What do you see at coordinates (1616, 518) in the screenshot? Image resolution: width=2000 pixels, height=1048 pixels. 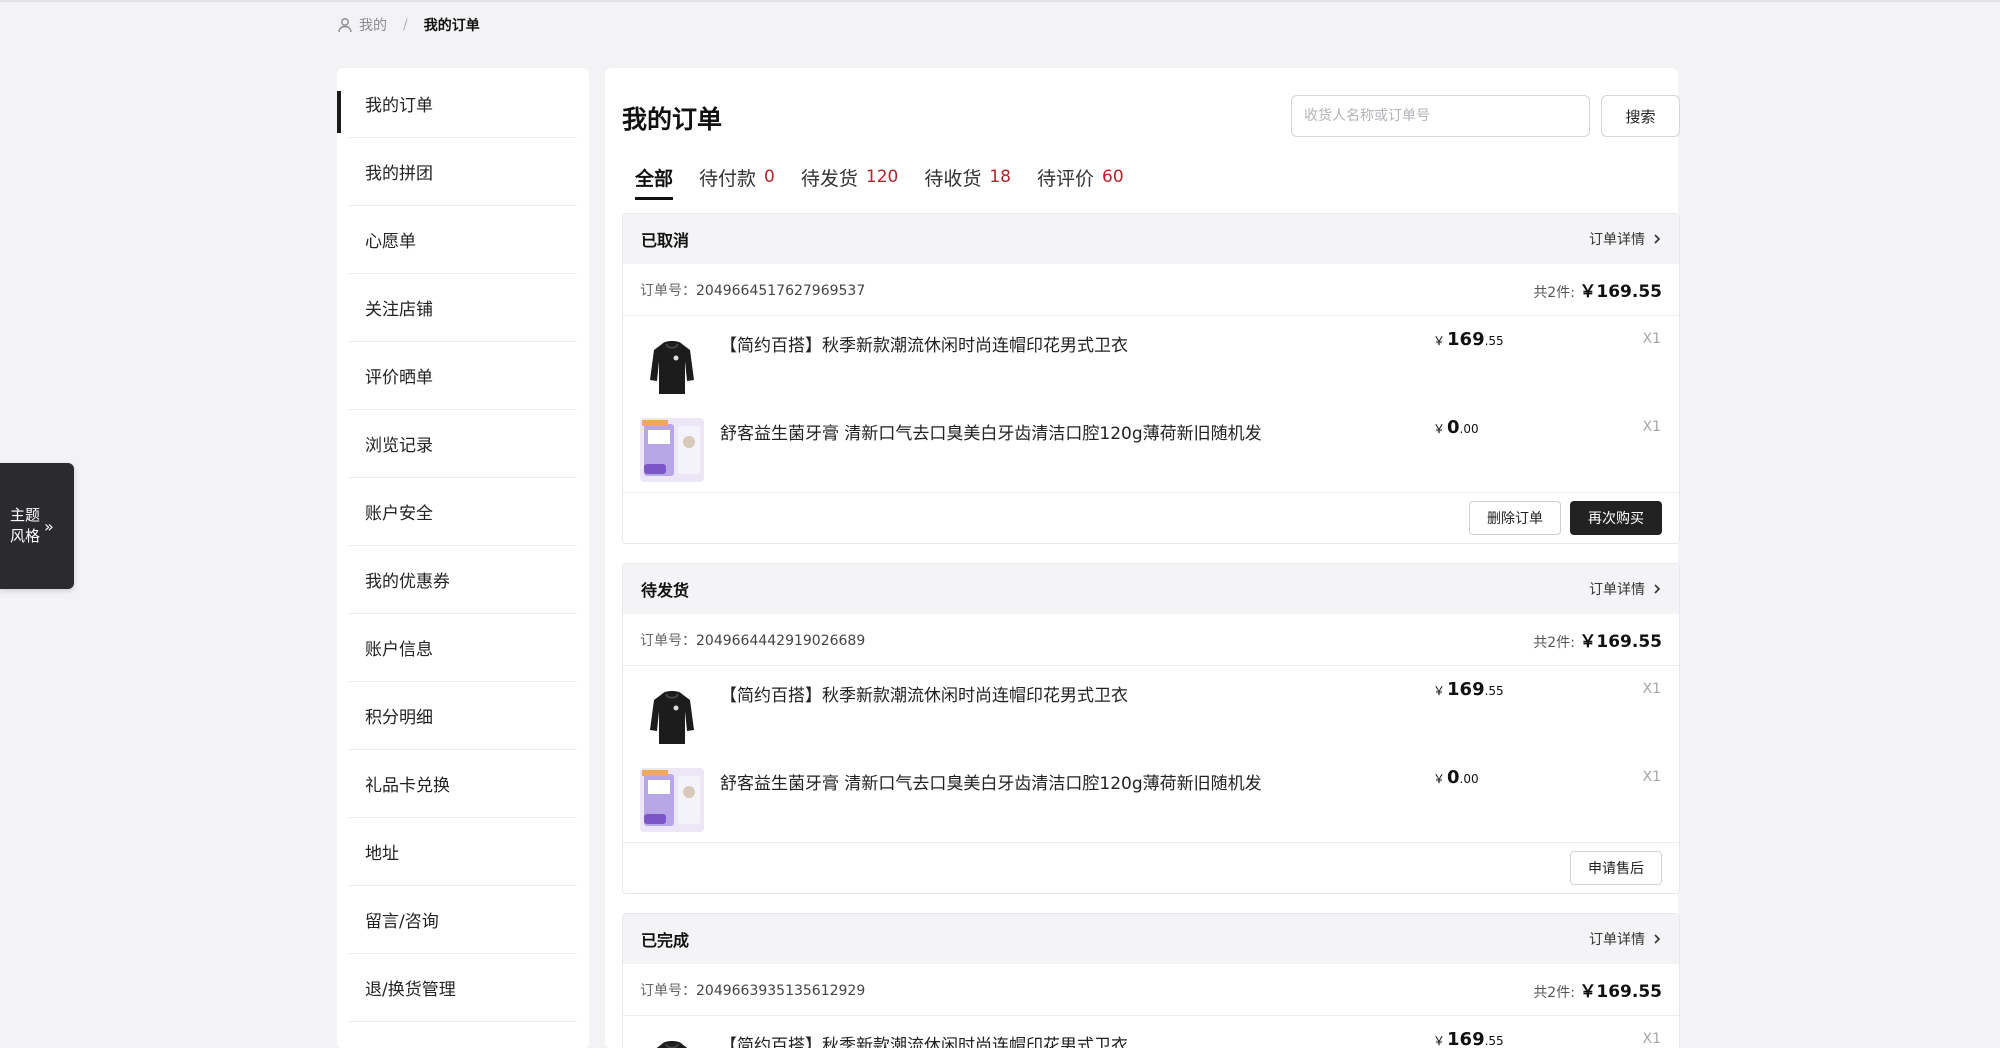 I see `buy-again-button: 再次购买` at bounding box center [1616, 518].